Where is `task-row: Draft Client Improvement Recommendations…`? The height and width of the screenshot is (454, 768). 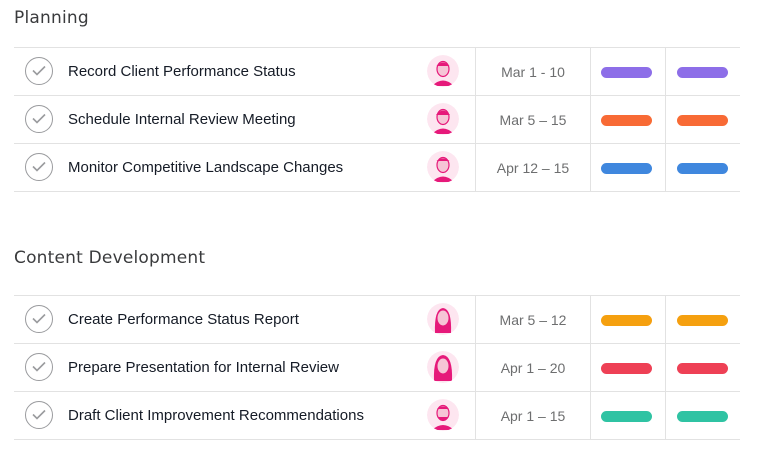 task-row: Draft Client Improvement Recommendations… is located at coordinates (377, 416).